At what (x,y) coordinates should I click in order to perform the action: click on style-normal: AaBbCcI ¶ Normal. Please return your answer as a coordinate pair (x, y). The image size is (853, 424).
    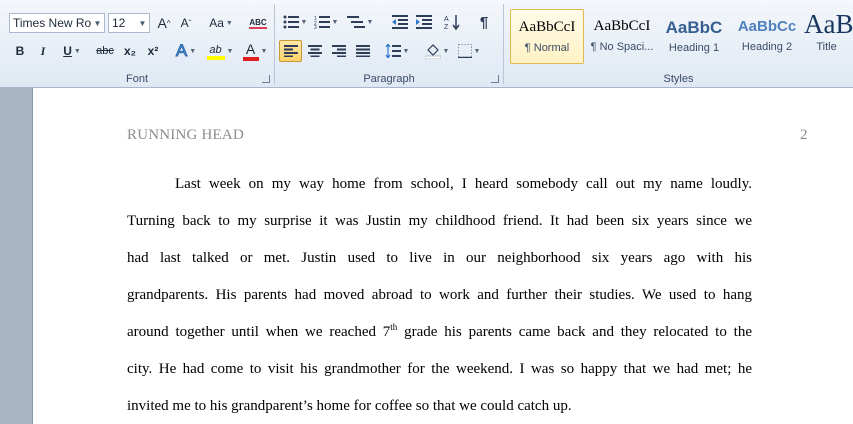
    Looking at the image, I should click on (547, 36).